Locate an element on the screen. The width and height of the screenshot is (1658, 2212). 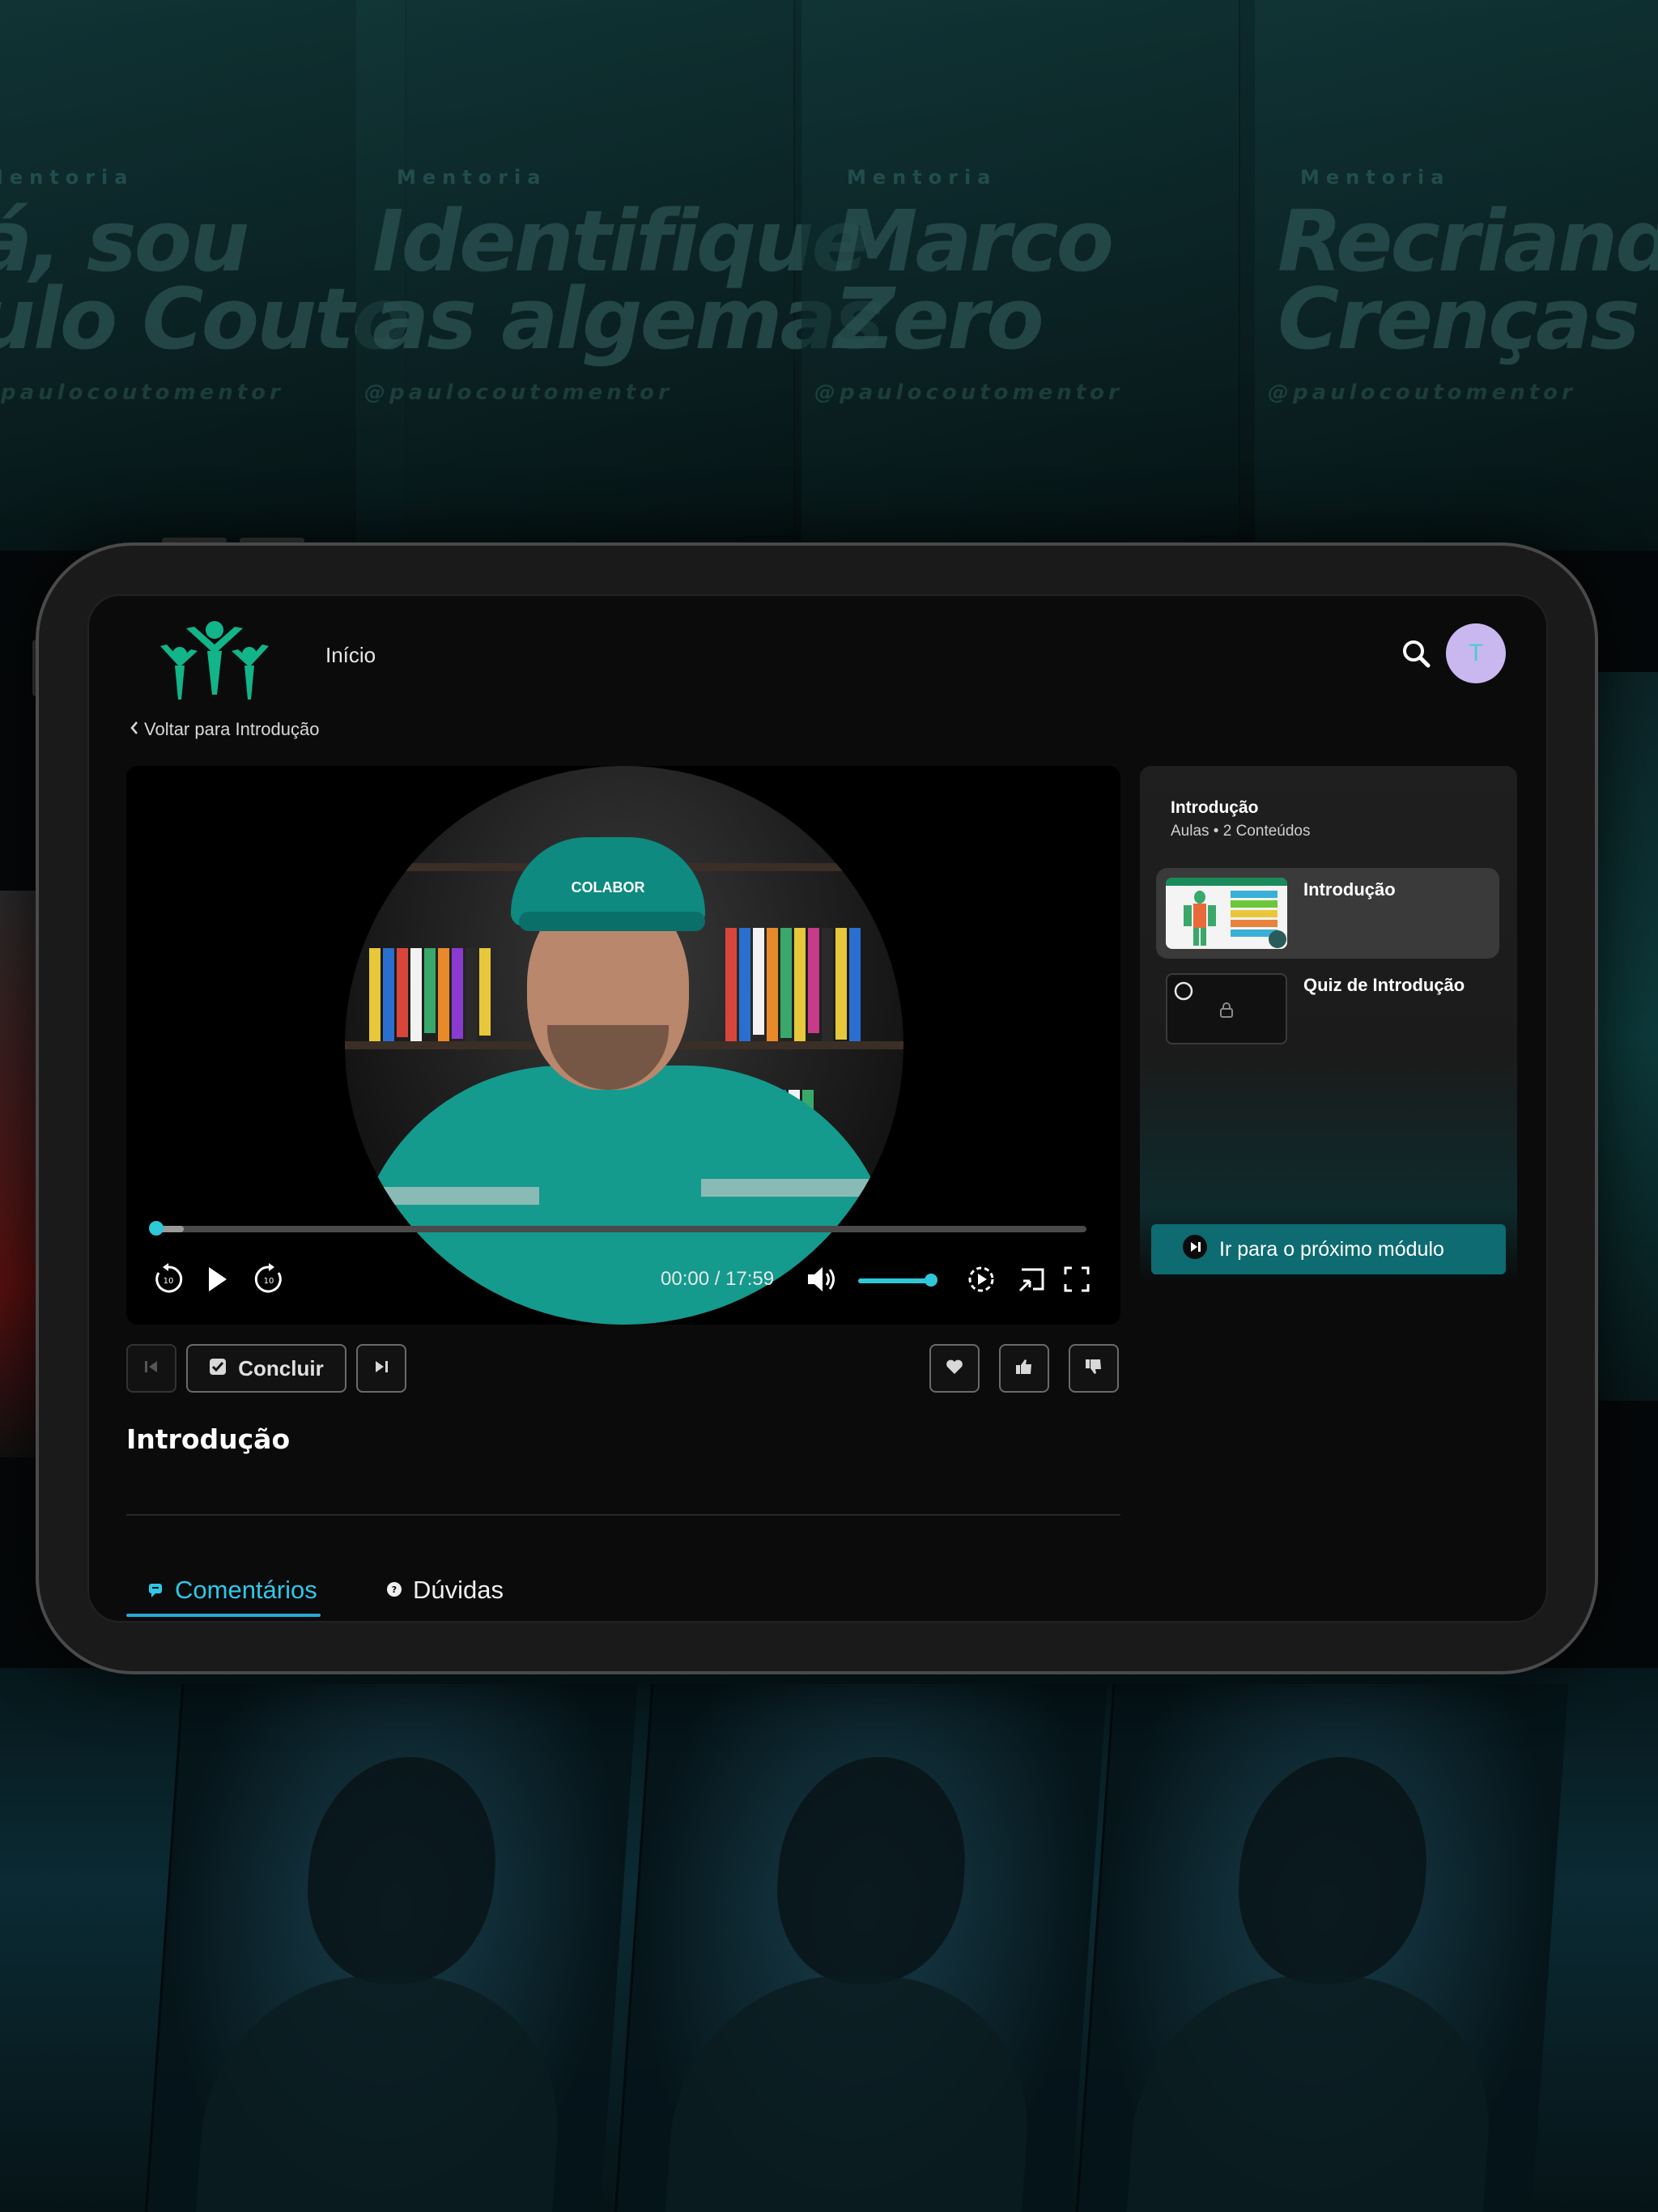
nav-home-link: Início is located at coordinates (350, 656).